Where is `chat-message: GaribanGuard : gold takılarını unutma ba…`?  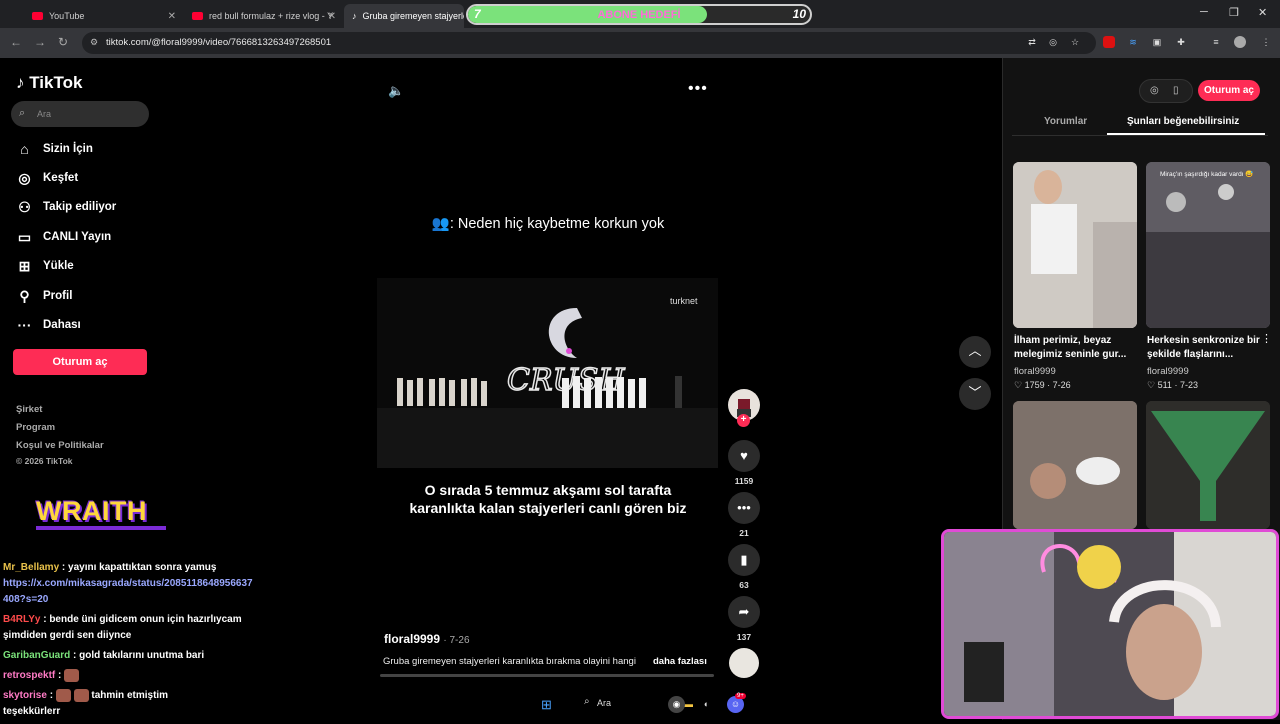
chat-message: GaribanGuard : gold takılarını unutma ba… is located at coordinates (128, 656).